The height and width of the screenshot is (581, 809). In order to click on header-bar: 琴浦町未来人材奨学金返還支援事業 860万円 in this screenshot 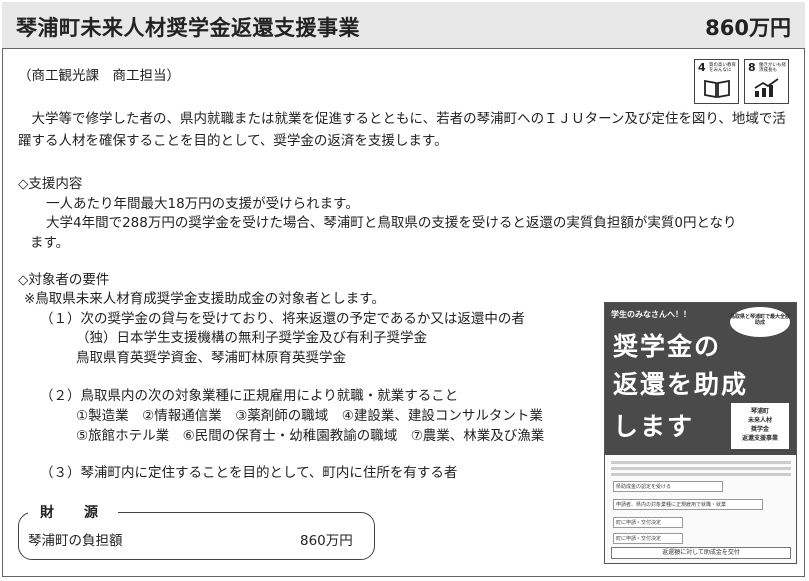, I will do `click(403, 25)`.